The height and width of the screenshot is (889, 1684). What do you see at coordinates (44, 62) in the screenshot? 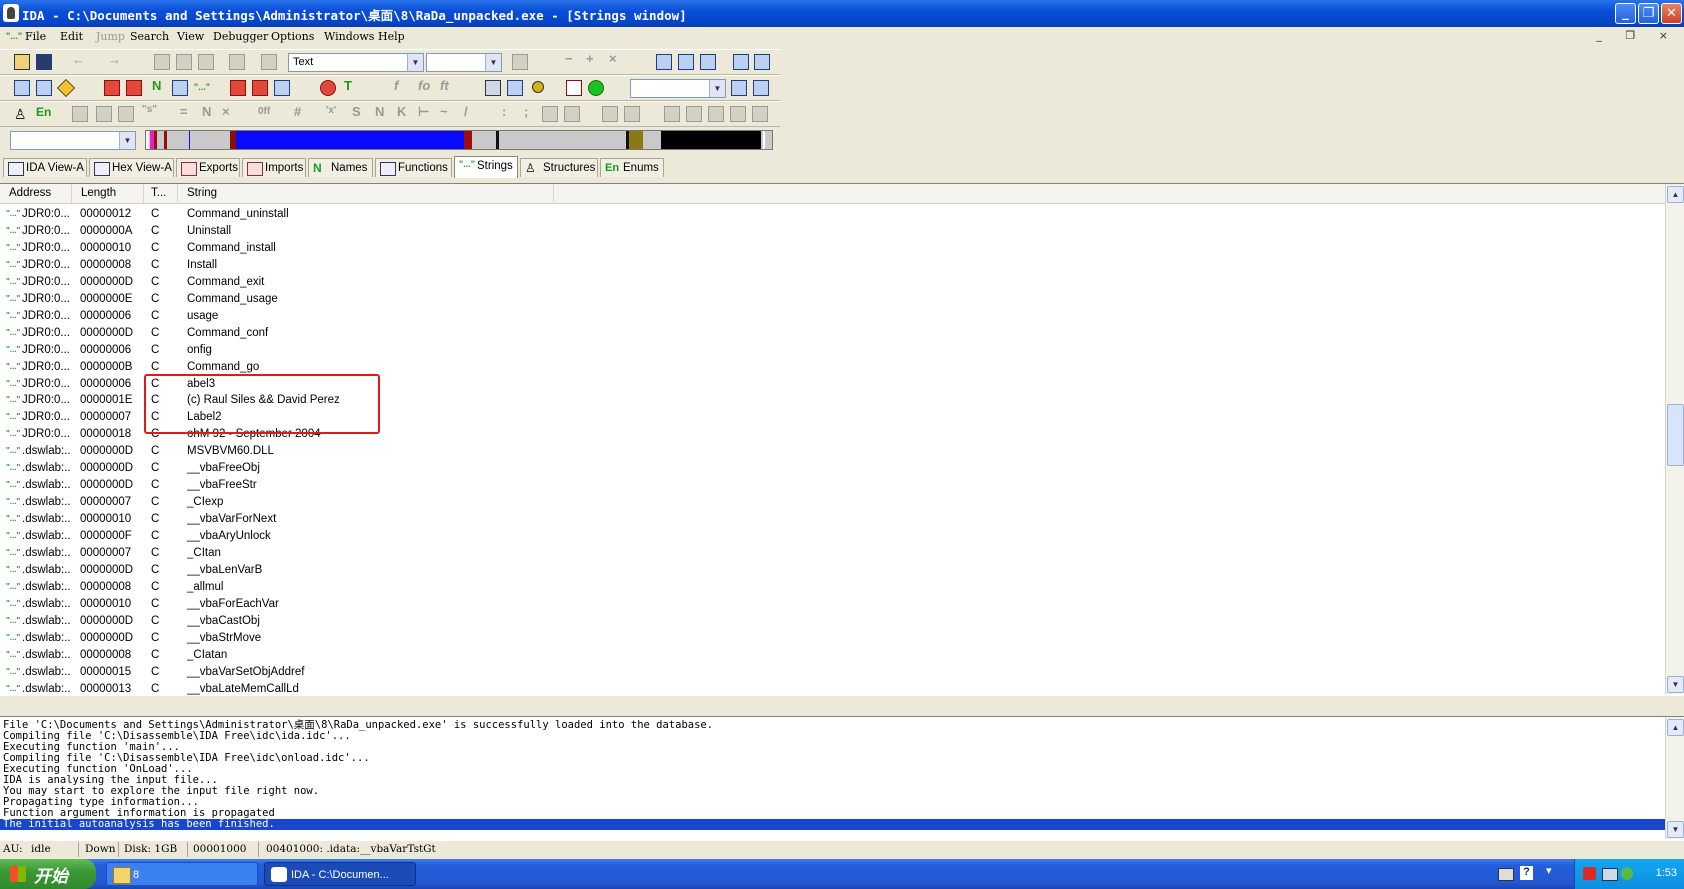
I see `save-icon` at bounding box center [44, 62].